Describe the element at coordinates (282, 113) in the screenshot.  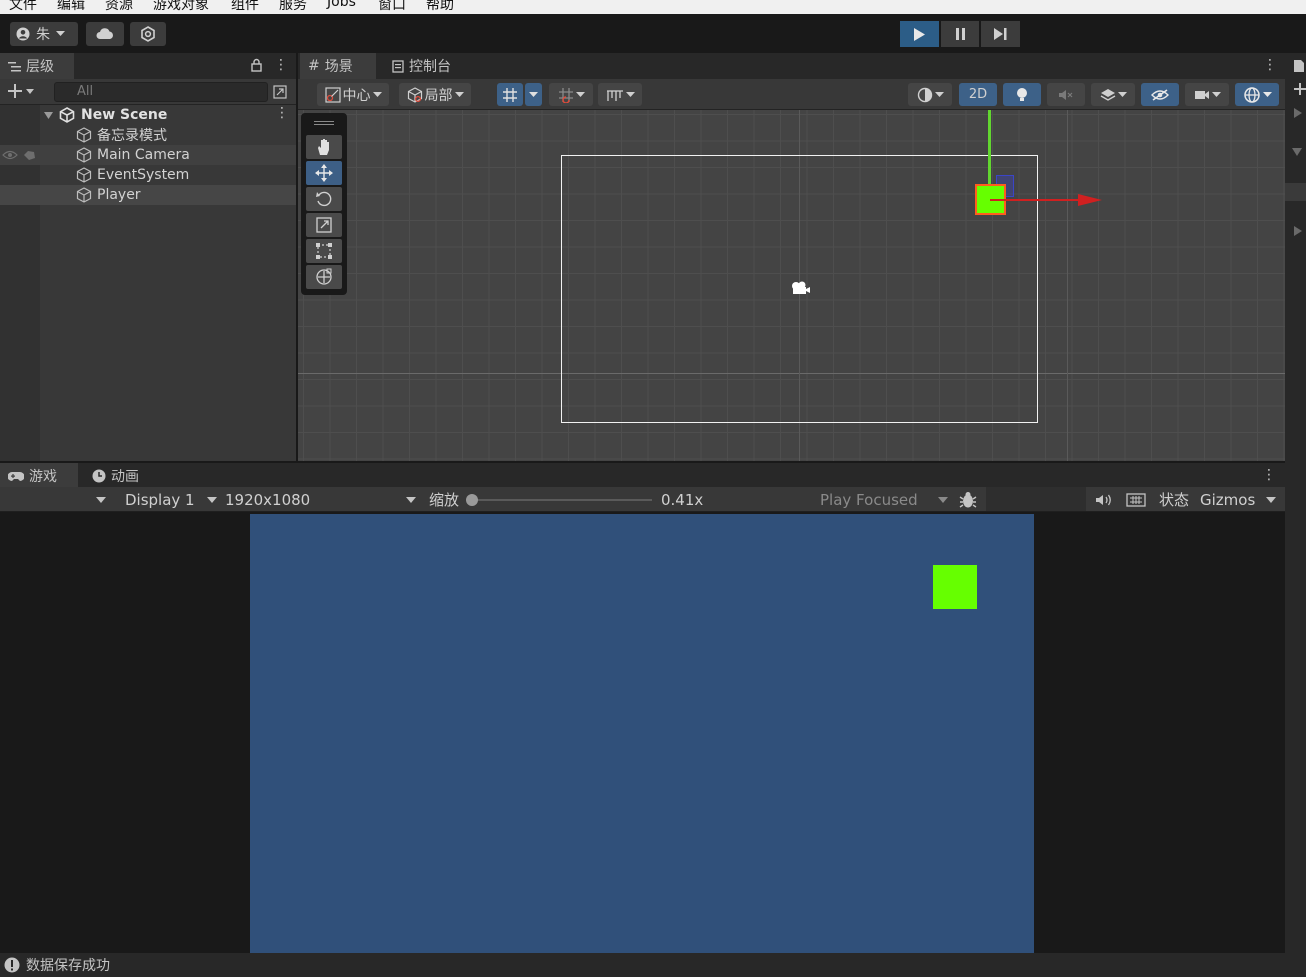
I see `scene-menu-icon: ⋮` at that location.